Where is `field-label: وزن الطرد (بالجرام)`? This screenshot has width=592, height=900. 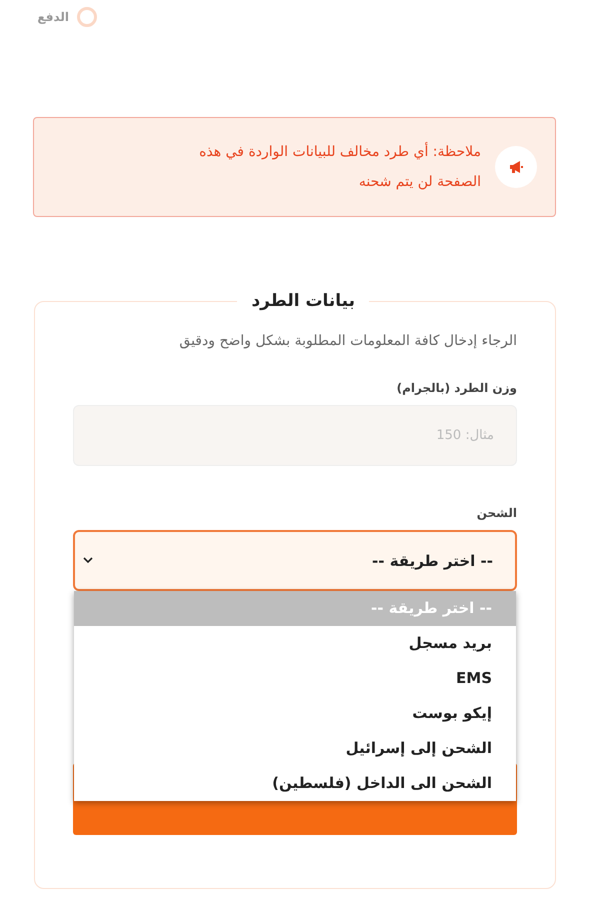
field-label: وزن الطرد (بالجرام) is located at coordinates (456, 388).